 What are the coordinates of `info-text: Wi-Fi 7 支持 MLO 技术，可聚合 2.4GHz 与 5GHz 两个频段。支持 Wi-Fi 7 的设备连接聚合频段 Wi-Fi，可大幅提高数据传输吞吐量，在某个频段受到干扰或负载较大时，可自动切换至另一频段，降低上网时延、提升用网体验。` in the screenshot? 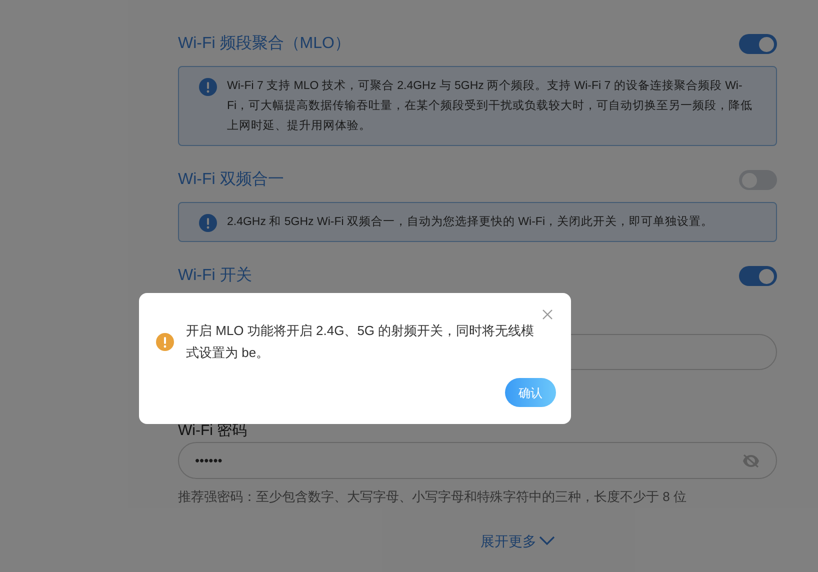 It's located at (490, 106).